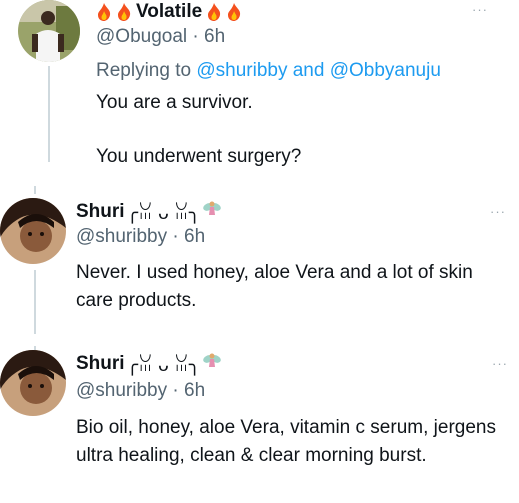 Image resolution: width=519 pixels, height=503 pixels. I want to click on display-name-row: Volatile, so click(169, 12).